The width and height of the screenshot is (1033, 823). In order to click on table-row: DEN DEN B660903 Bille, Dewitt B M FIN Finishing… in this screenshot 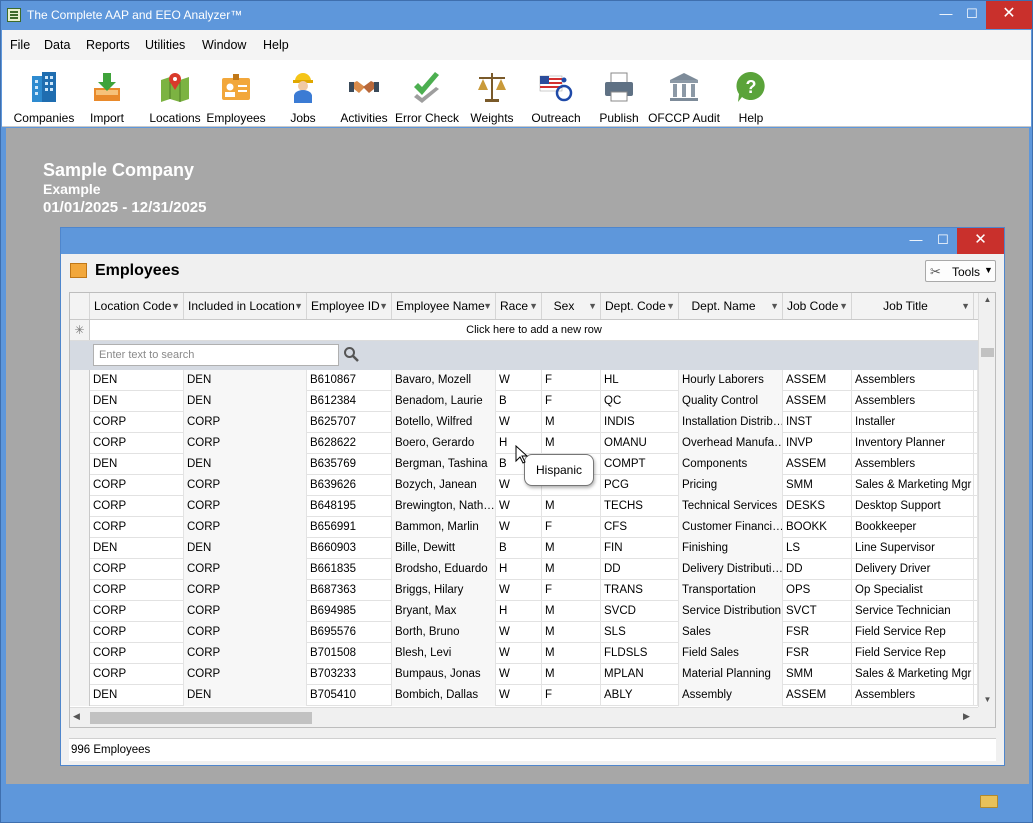, I will do `click(524, 548)`.